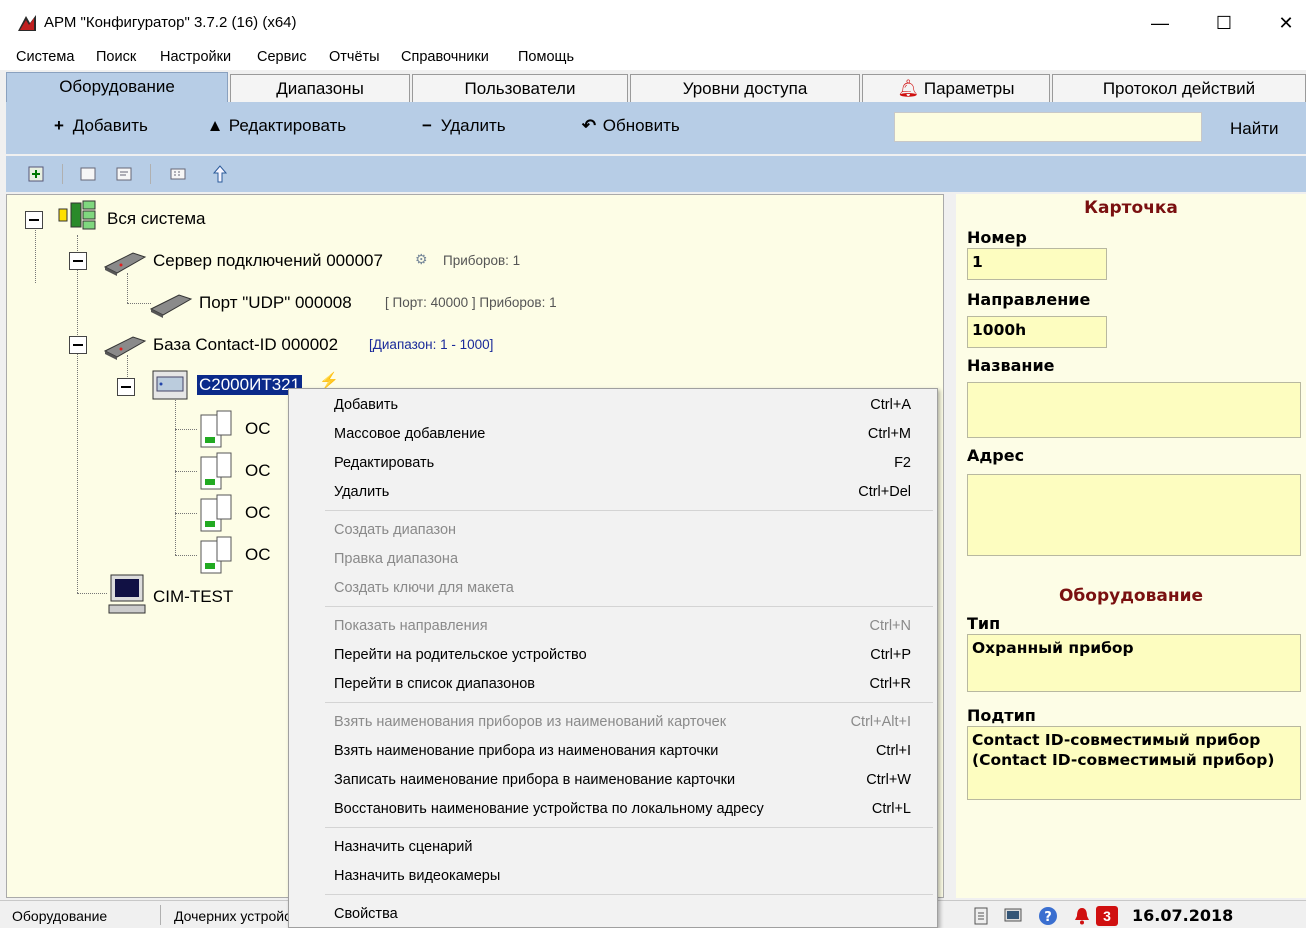  What do you see at coordinates (421, 259) in the screenshot?
I see `gears-icon: ⚙` at bounding box center [421, 259].